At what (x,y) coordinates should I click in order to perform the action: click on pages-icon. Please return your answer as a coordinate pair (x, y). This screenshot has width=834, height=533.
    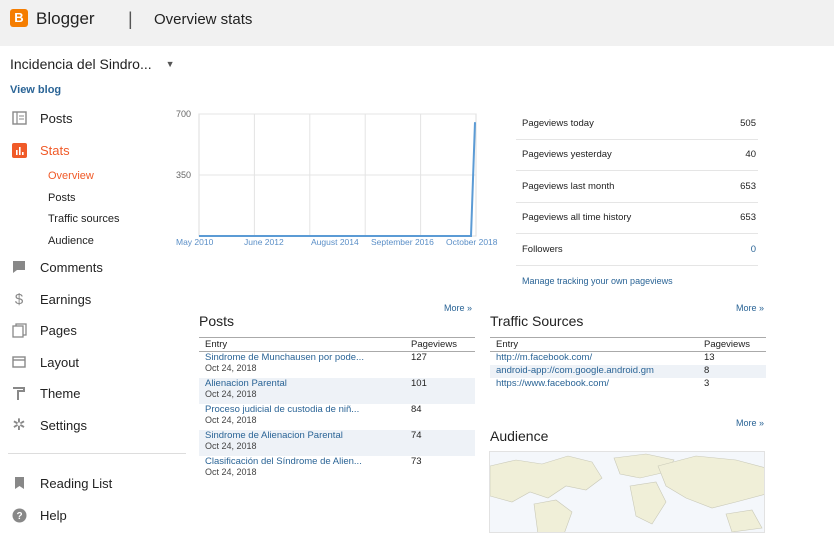
    Looking at the image, I should click on (19, 330).